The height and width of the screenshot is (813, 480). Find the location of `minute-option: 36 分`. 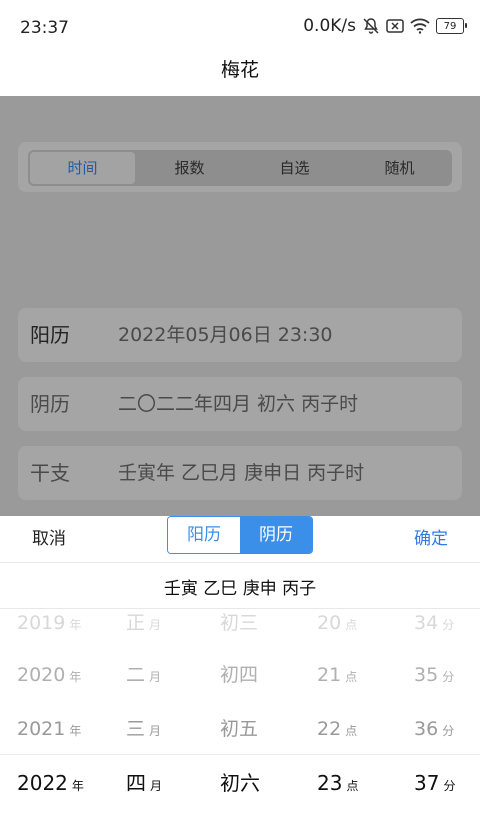

minute-option: 36 分 is located at coordinates (434, 729).